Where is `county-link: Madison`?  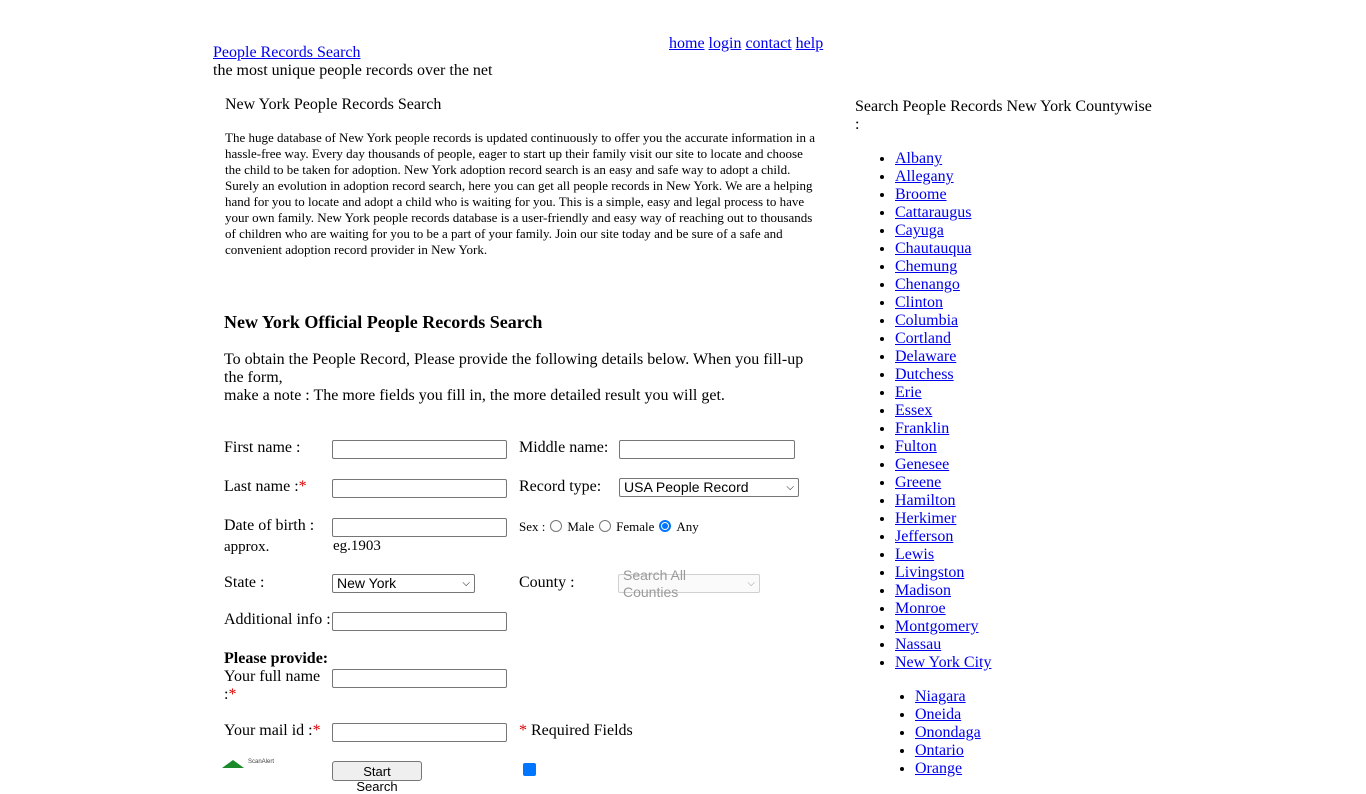 county-link: Madison is located at coordinates (923, 590).